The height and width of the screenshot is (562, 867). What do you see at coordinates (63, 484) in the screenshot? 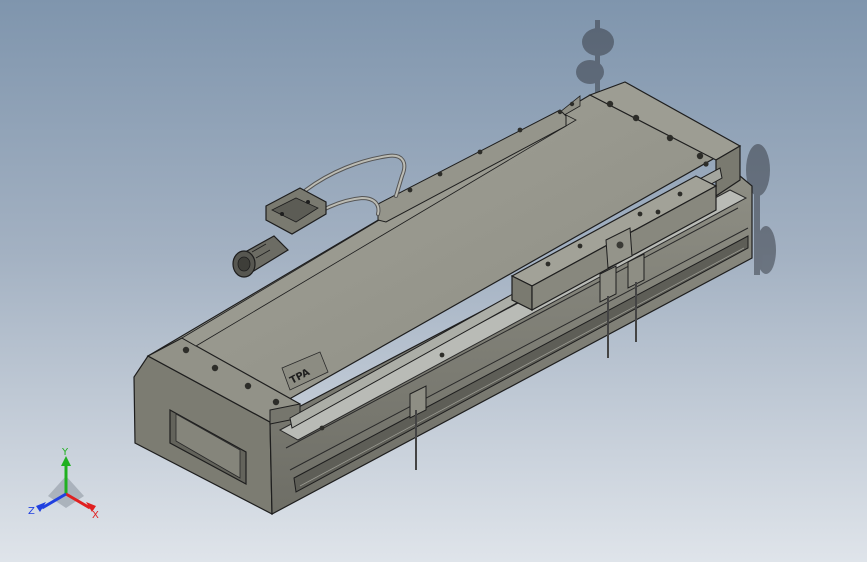
I see `coordinate-triad: Y X Z` at bounding box center [63, 484].